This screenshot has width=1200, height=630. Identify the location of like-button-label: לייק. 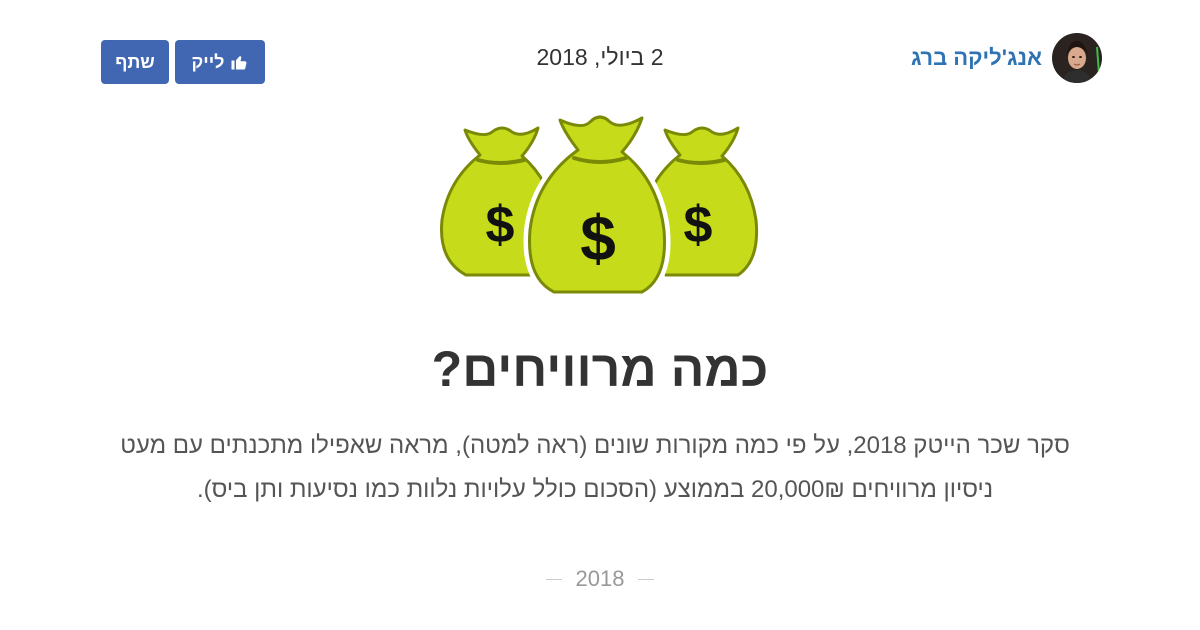
(208, 61).